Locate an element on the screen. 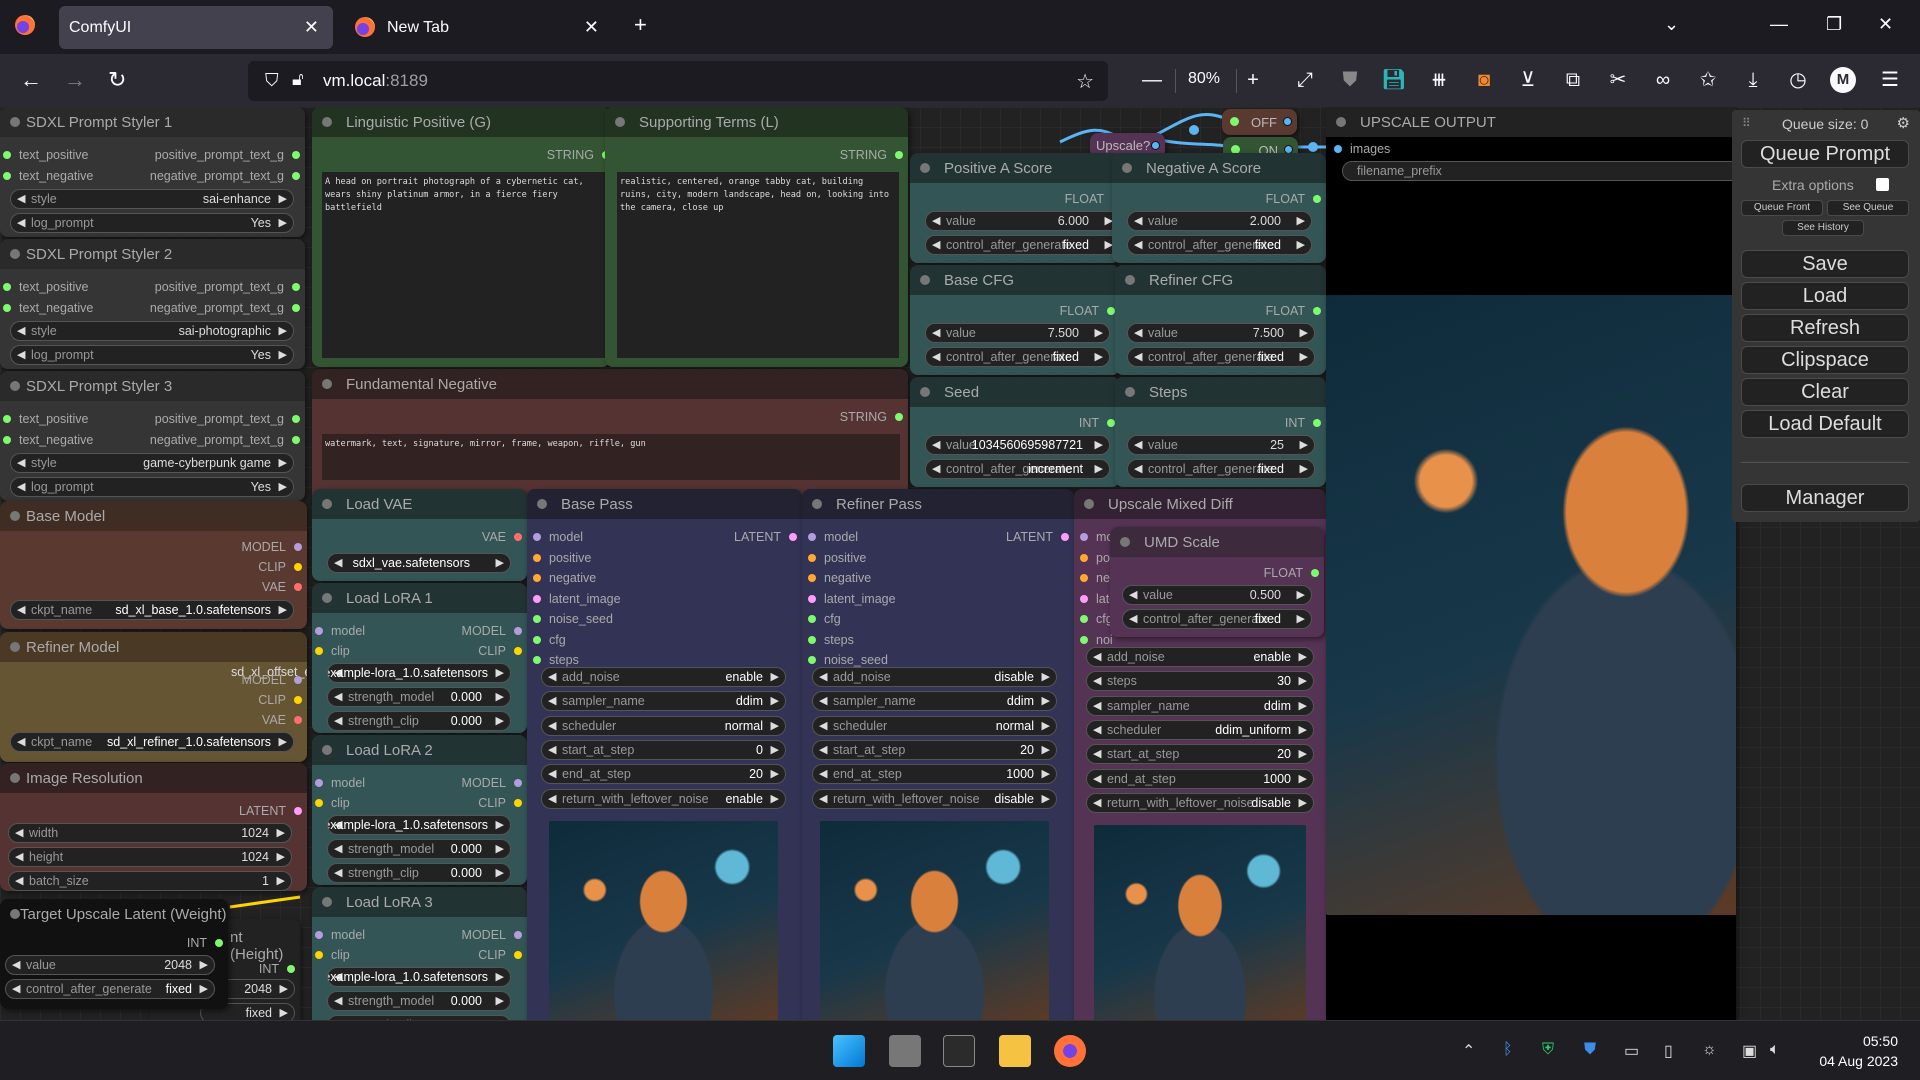  save-button: Save is located at coordinates (1825, 264).